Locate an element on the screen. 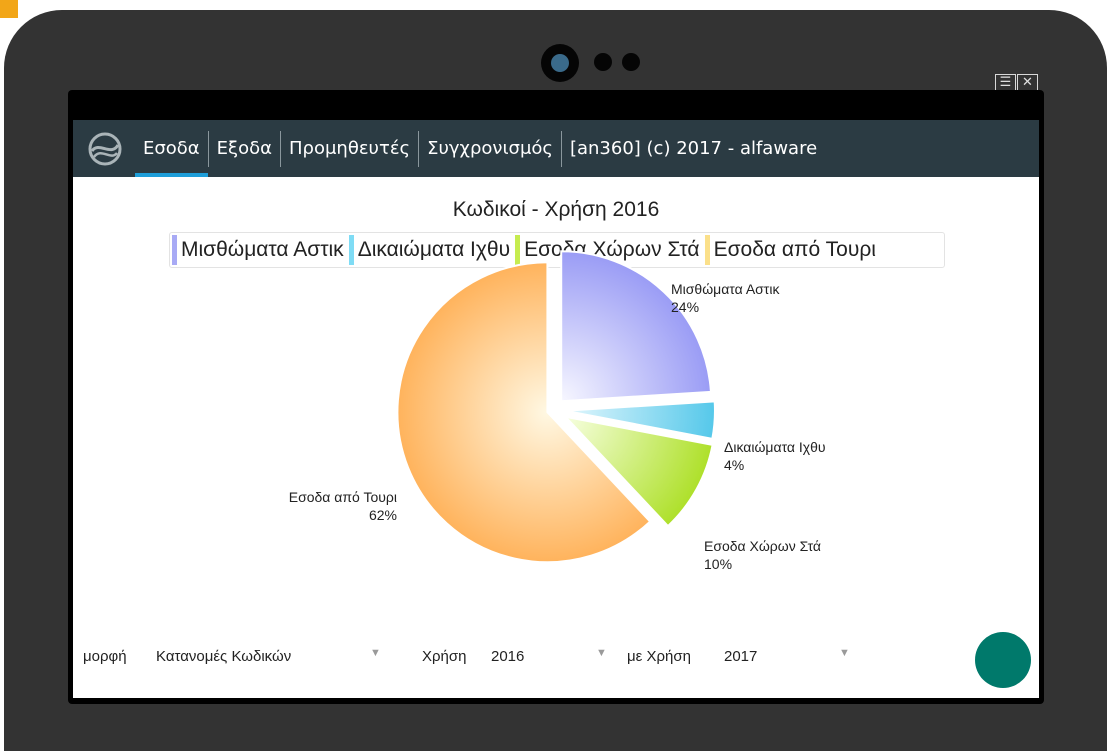 The width and height of the screenshot is (1107, 751). year-dropdown: 2016 is located at coordinates (546, 656).